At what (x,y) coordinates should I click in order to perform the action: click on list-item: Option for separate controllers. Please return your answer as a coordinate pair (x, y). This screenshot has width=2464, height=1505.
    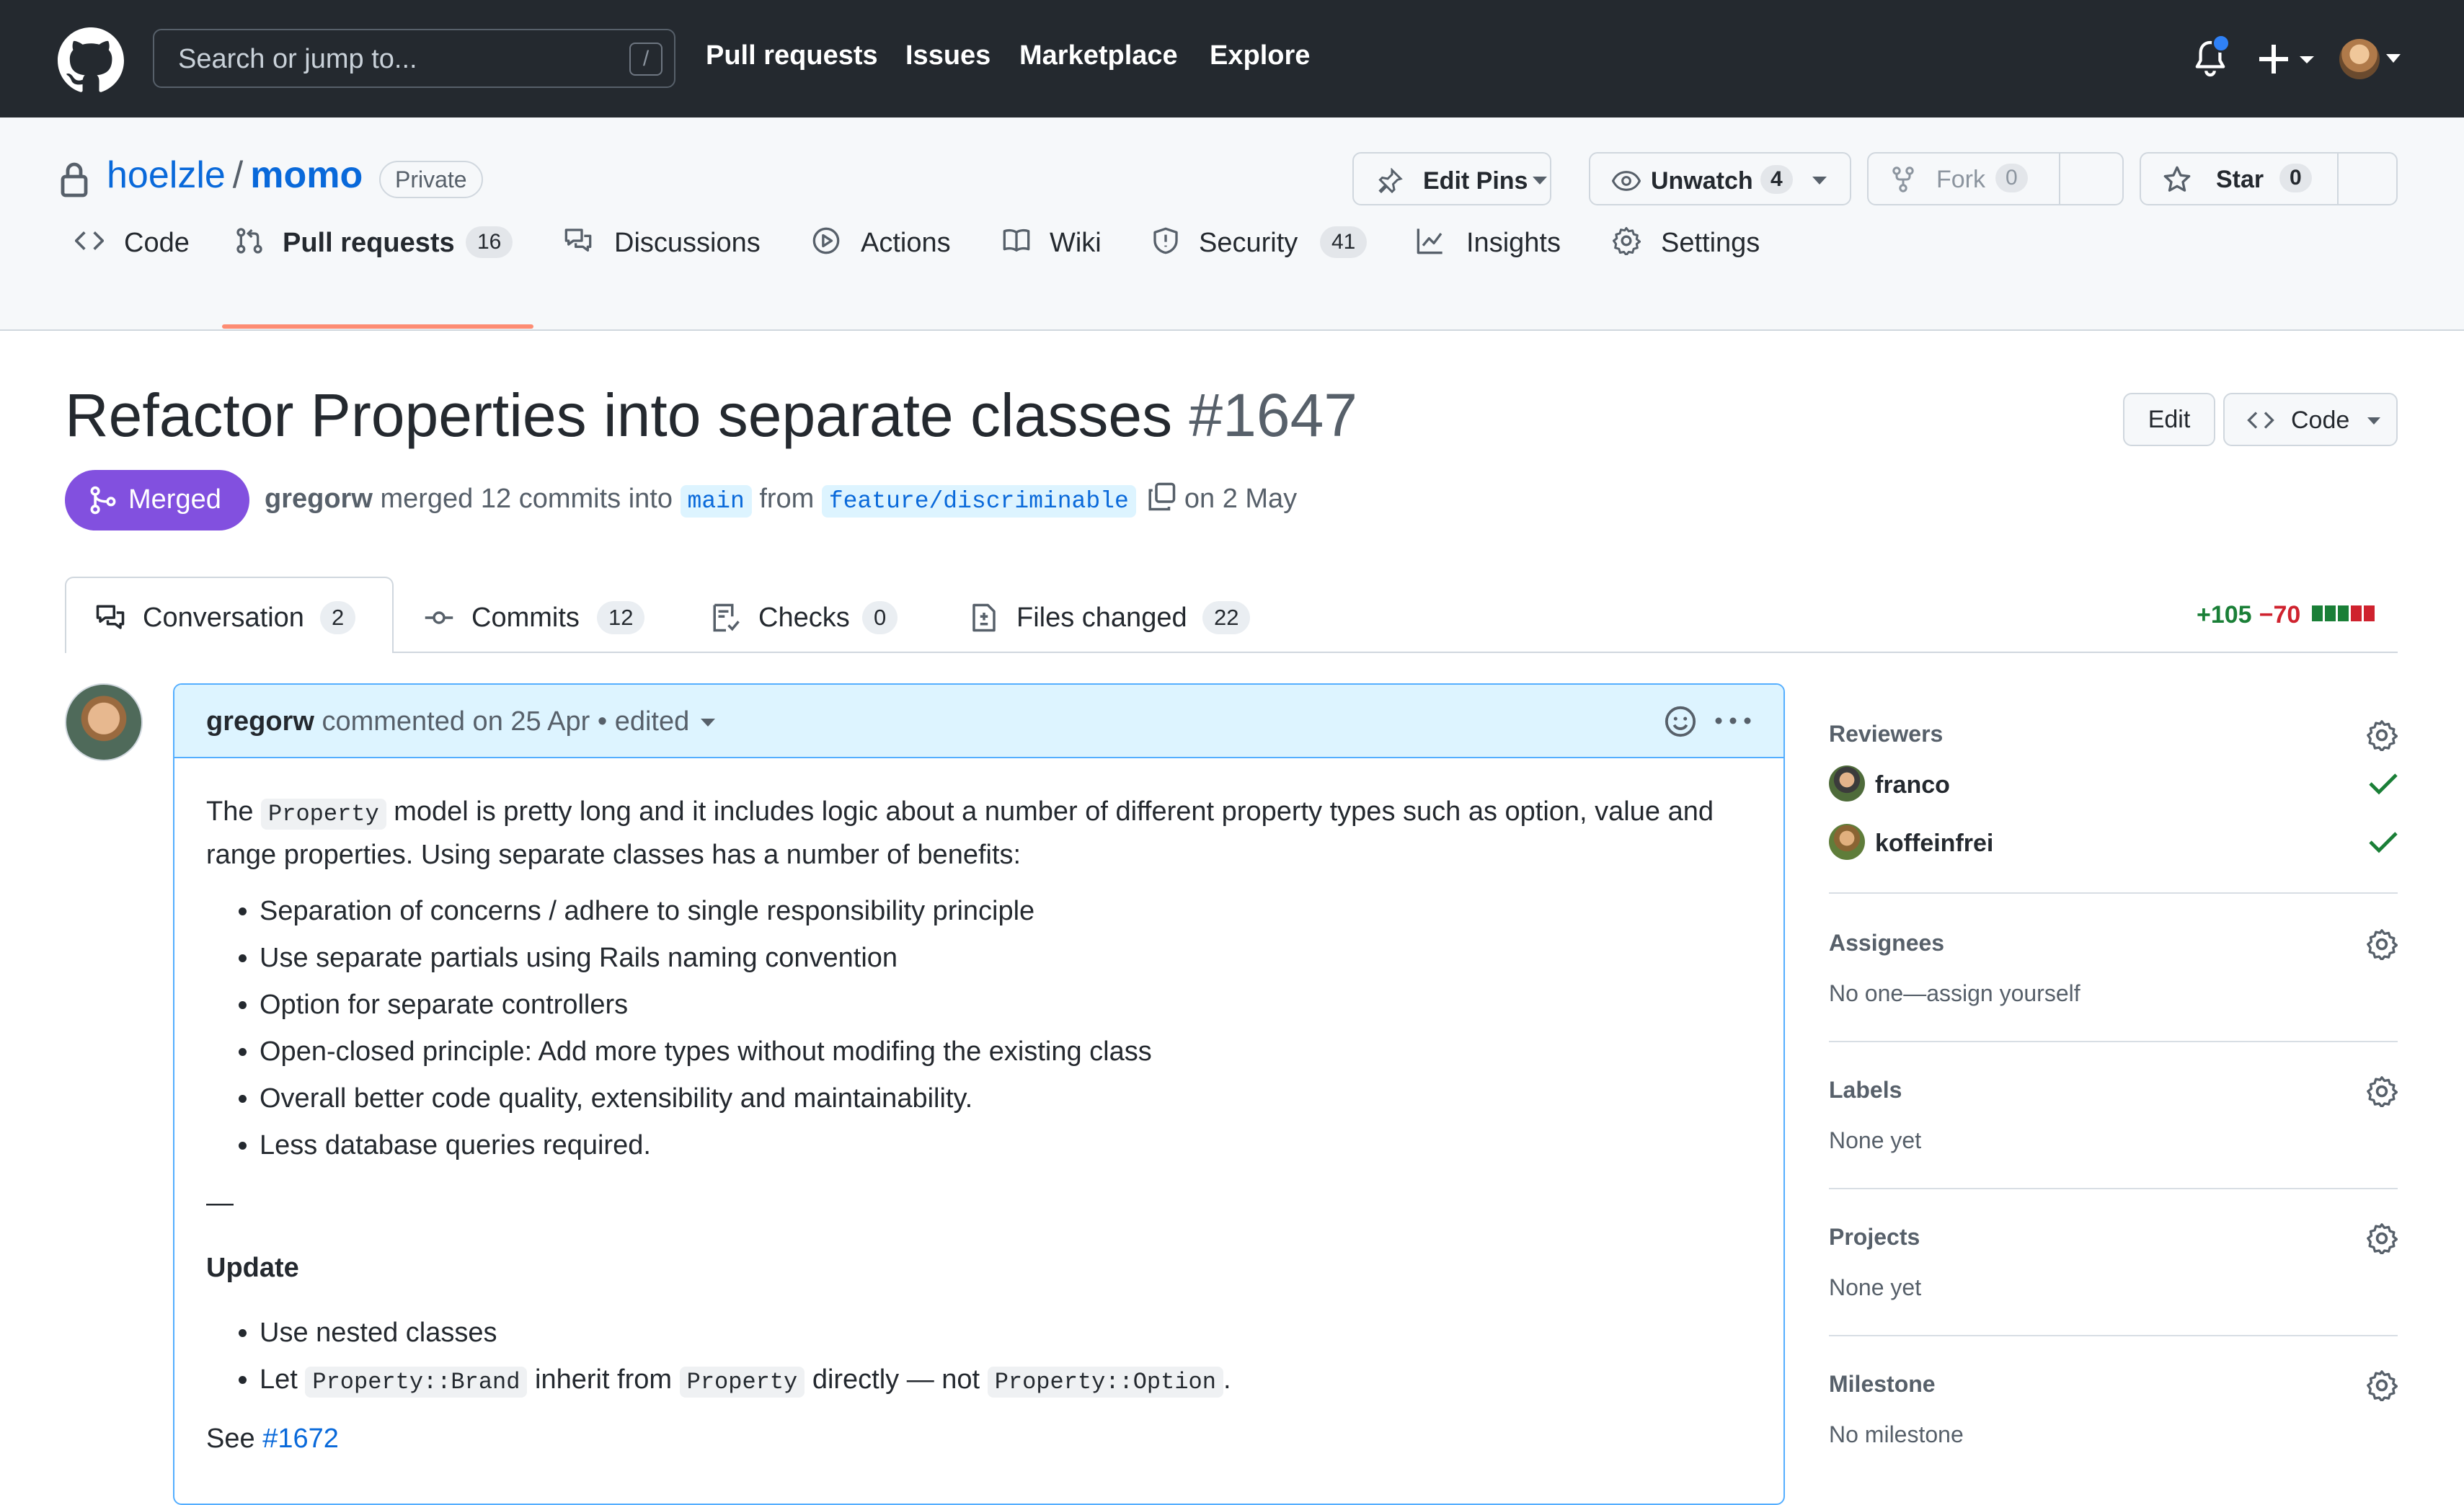
    Looking at the image, I should click on (1008, 1005).